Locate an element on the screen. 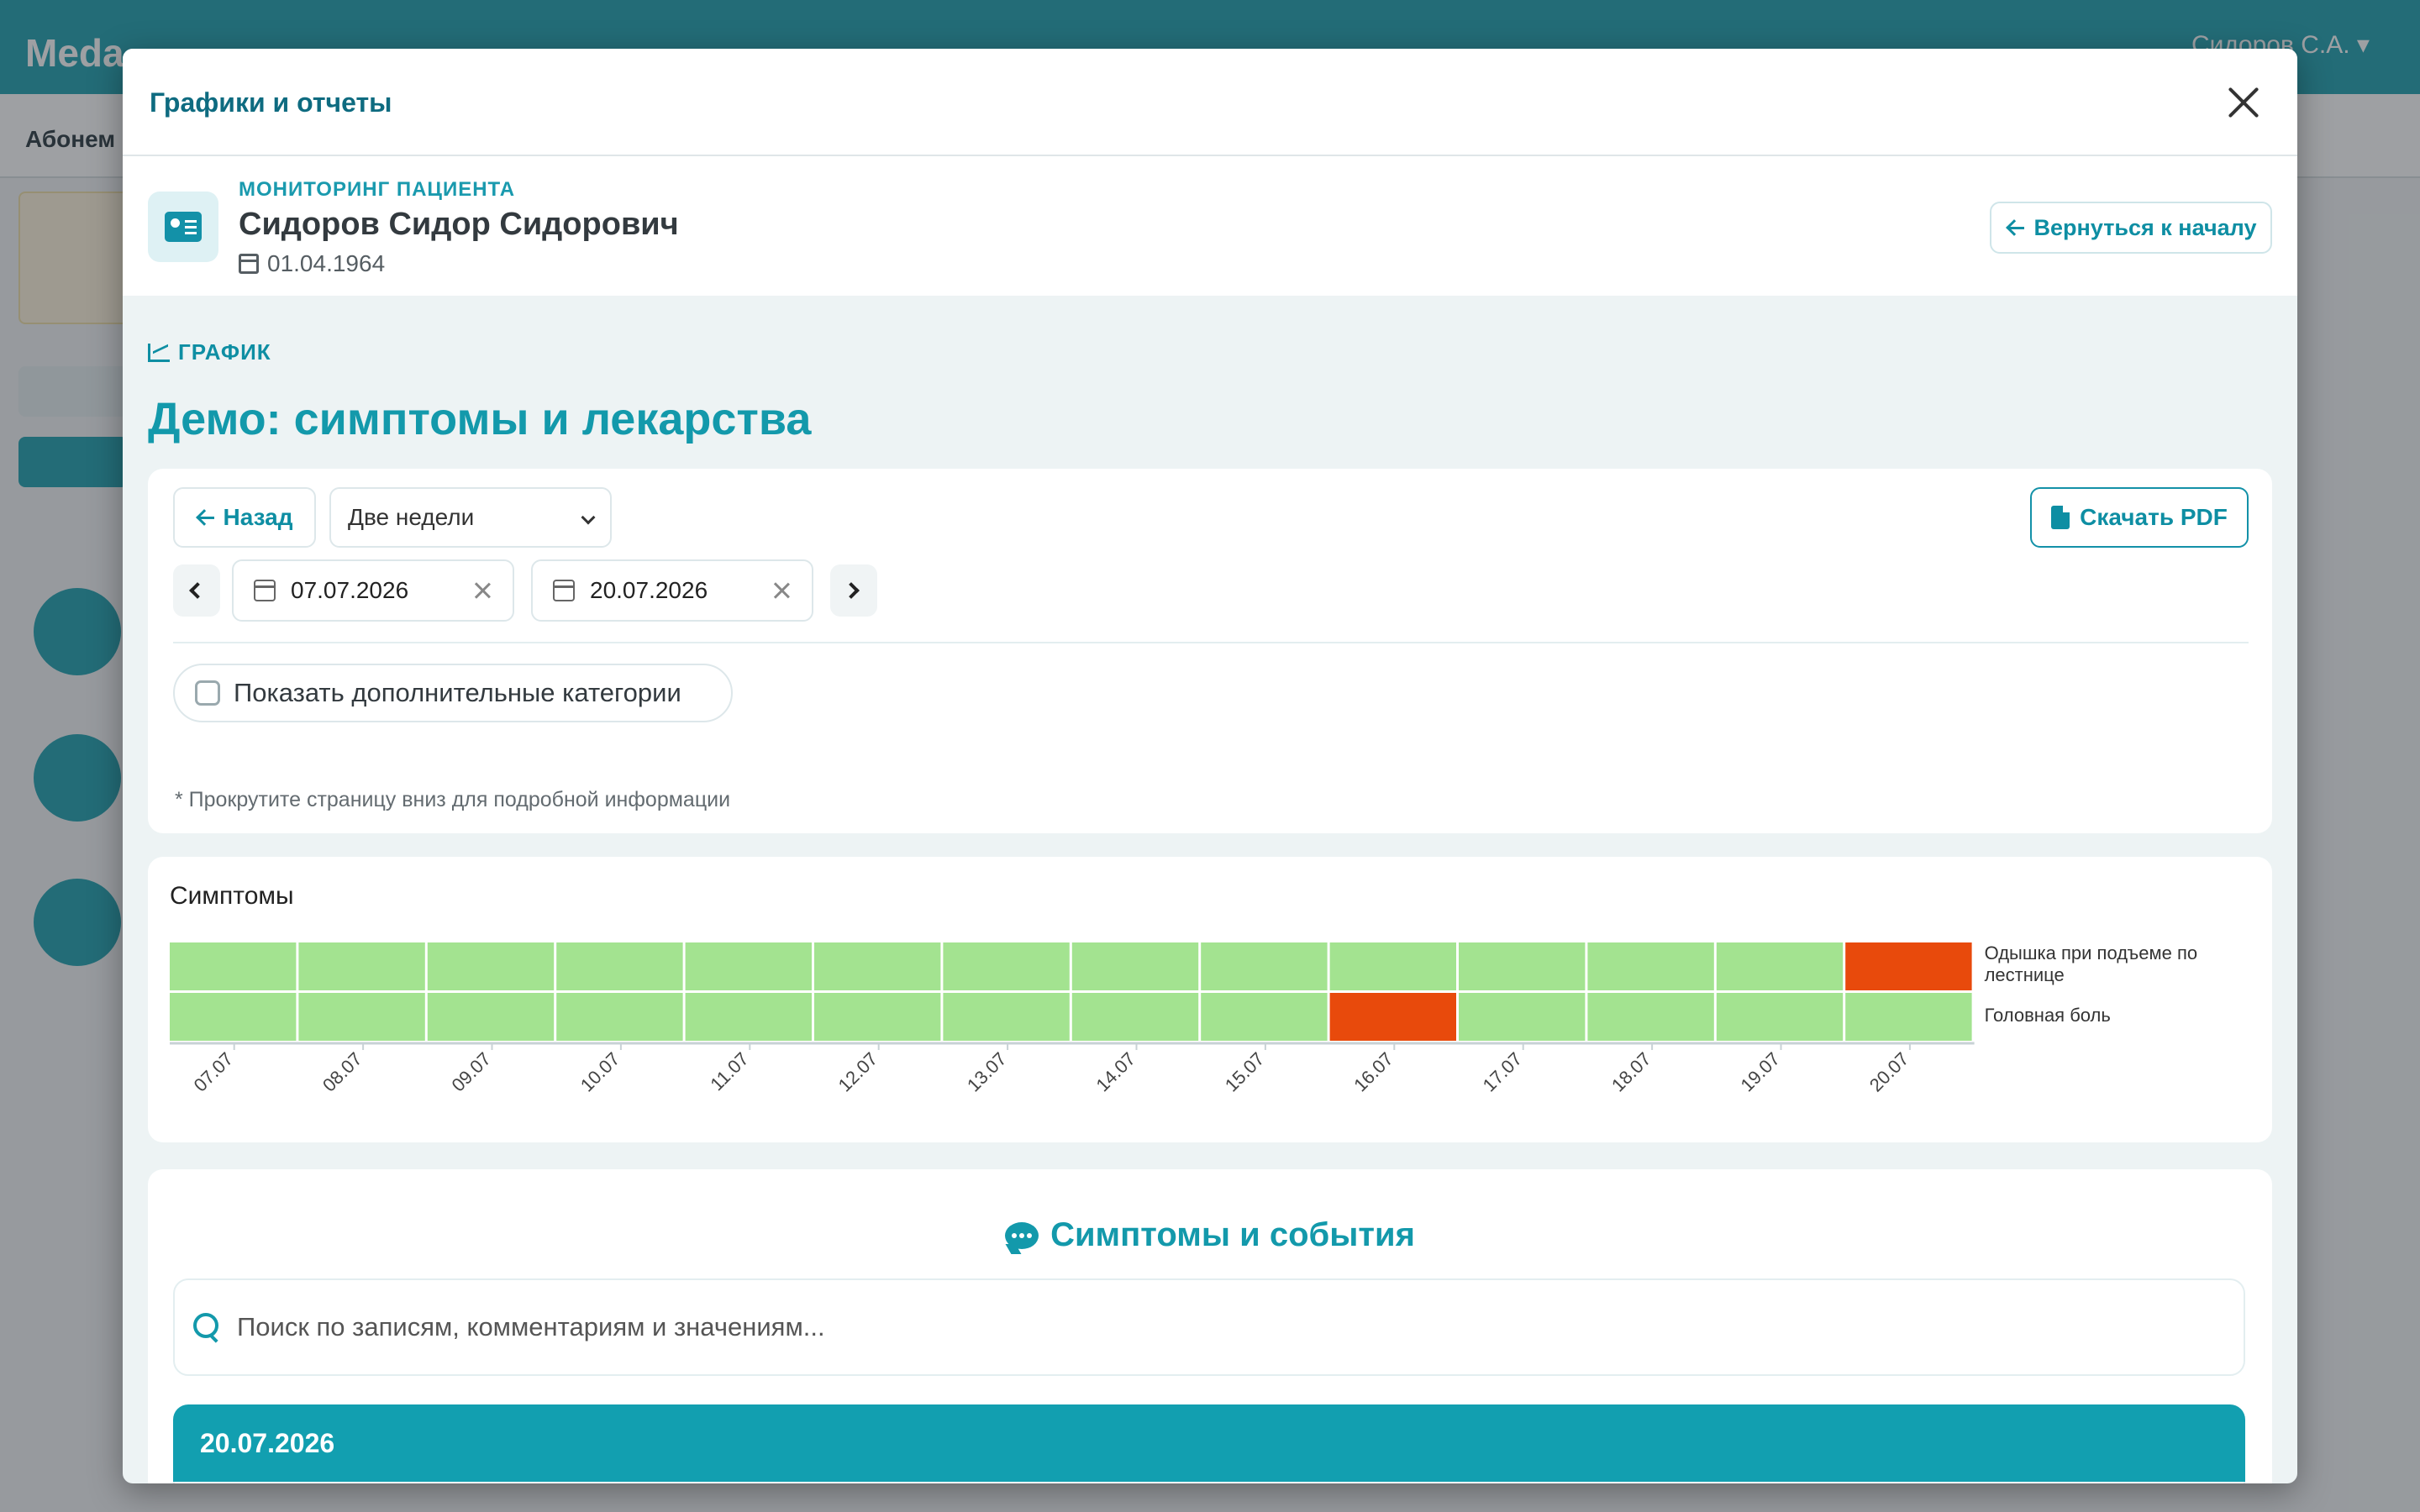 This screenshot has width=2420, height=1512. x-axis-tick-label: 16.07 is located at coordinates (1373, 1072).